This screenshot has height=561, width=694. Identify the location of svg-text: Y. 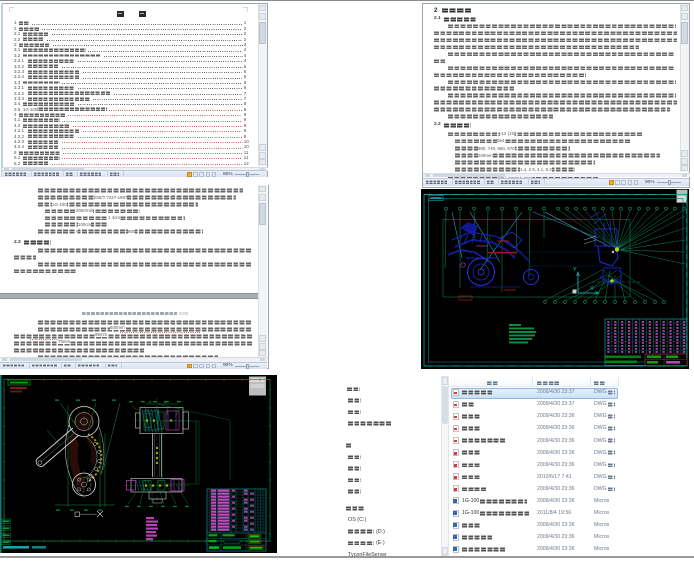
(575, 270).